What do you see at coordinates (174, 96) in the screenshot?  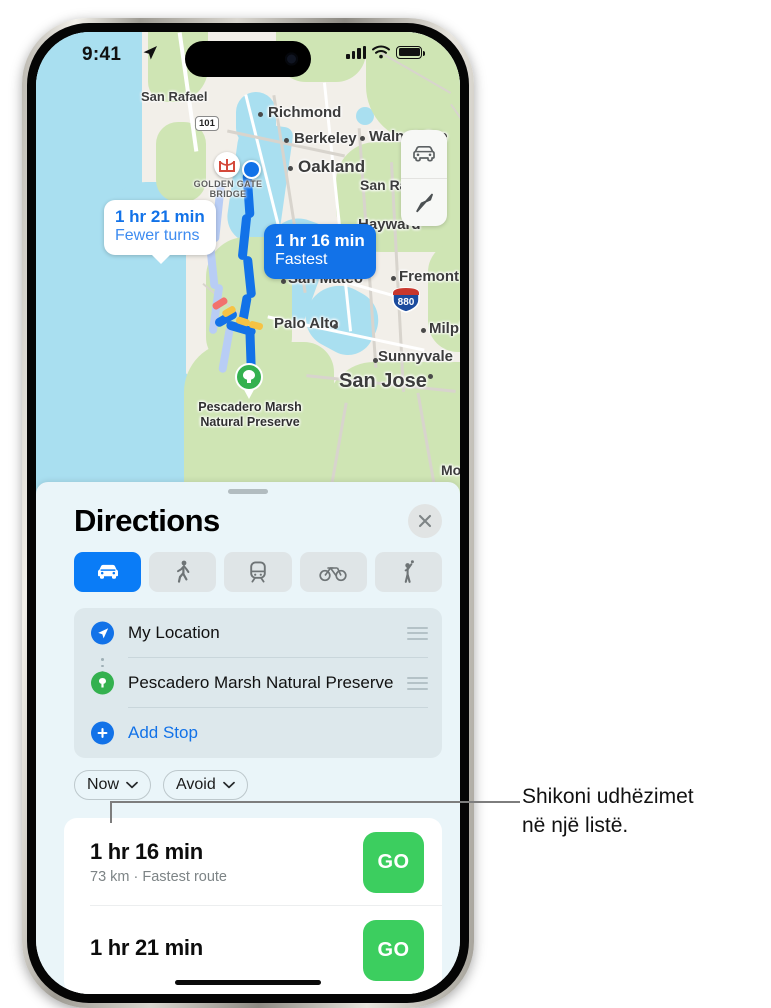 I see `map-city-label: San Rafael` at bounding box center [174, 96].